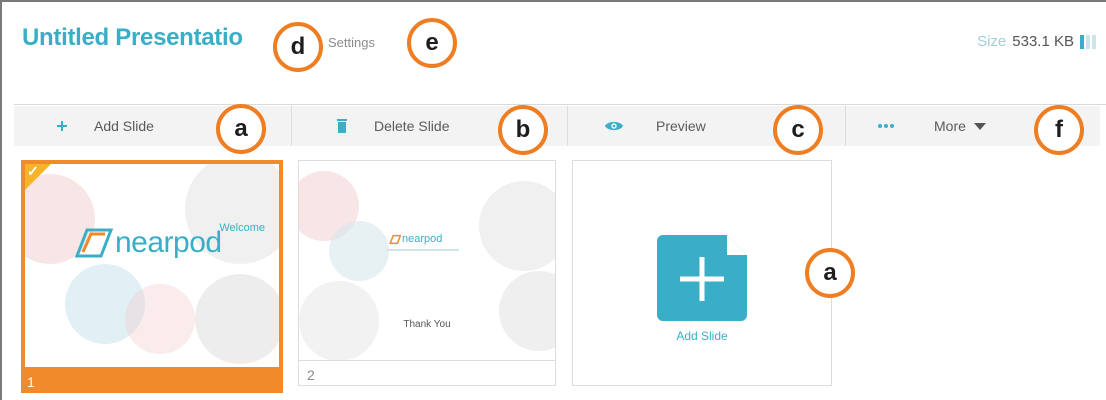 The width and height of the screenshot is (1106, 400). Describe the element at coordinates (62, 126) in the screenshot. I see `plus-icon` at that location.